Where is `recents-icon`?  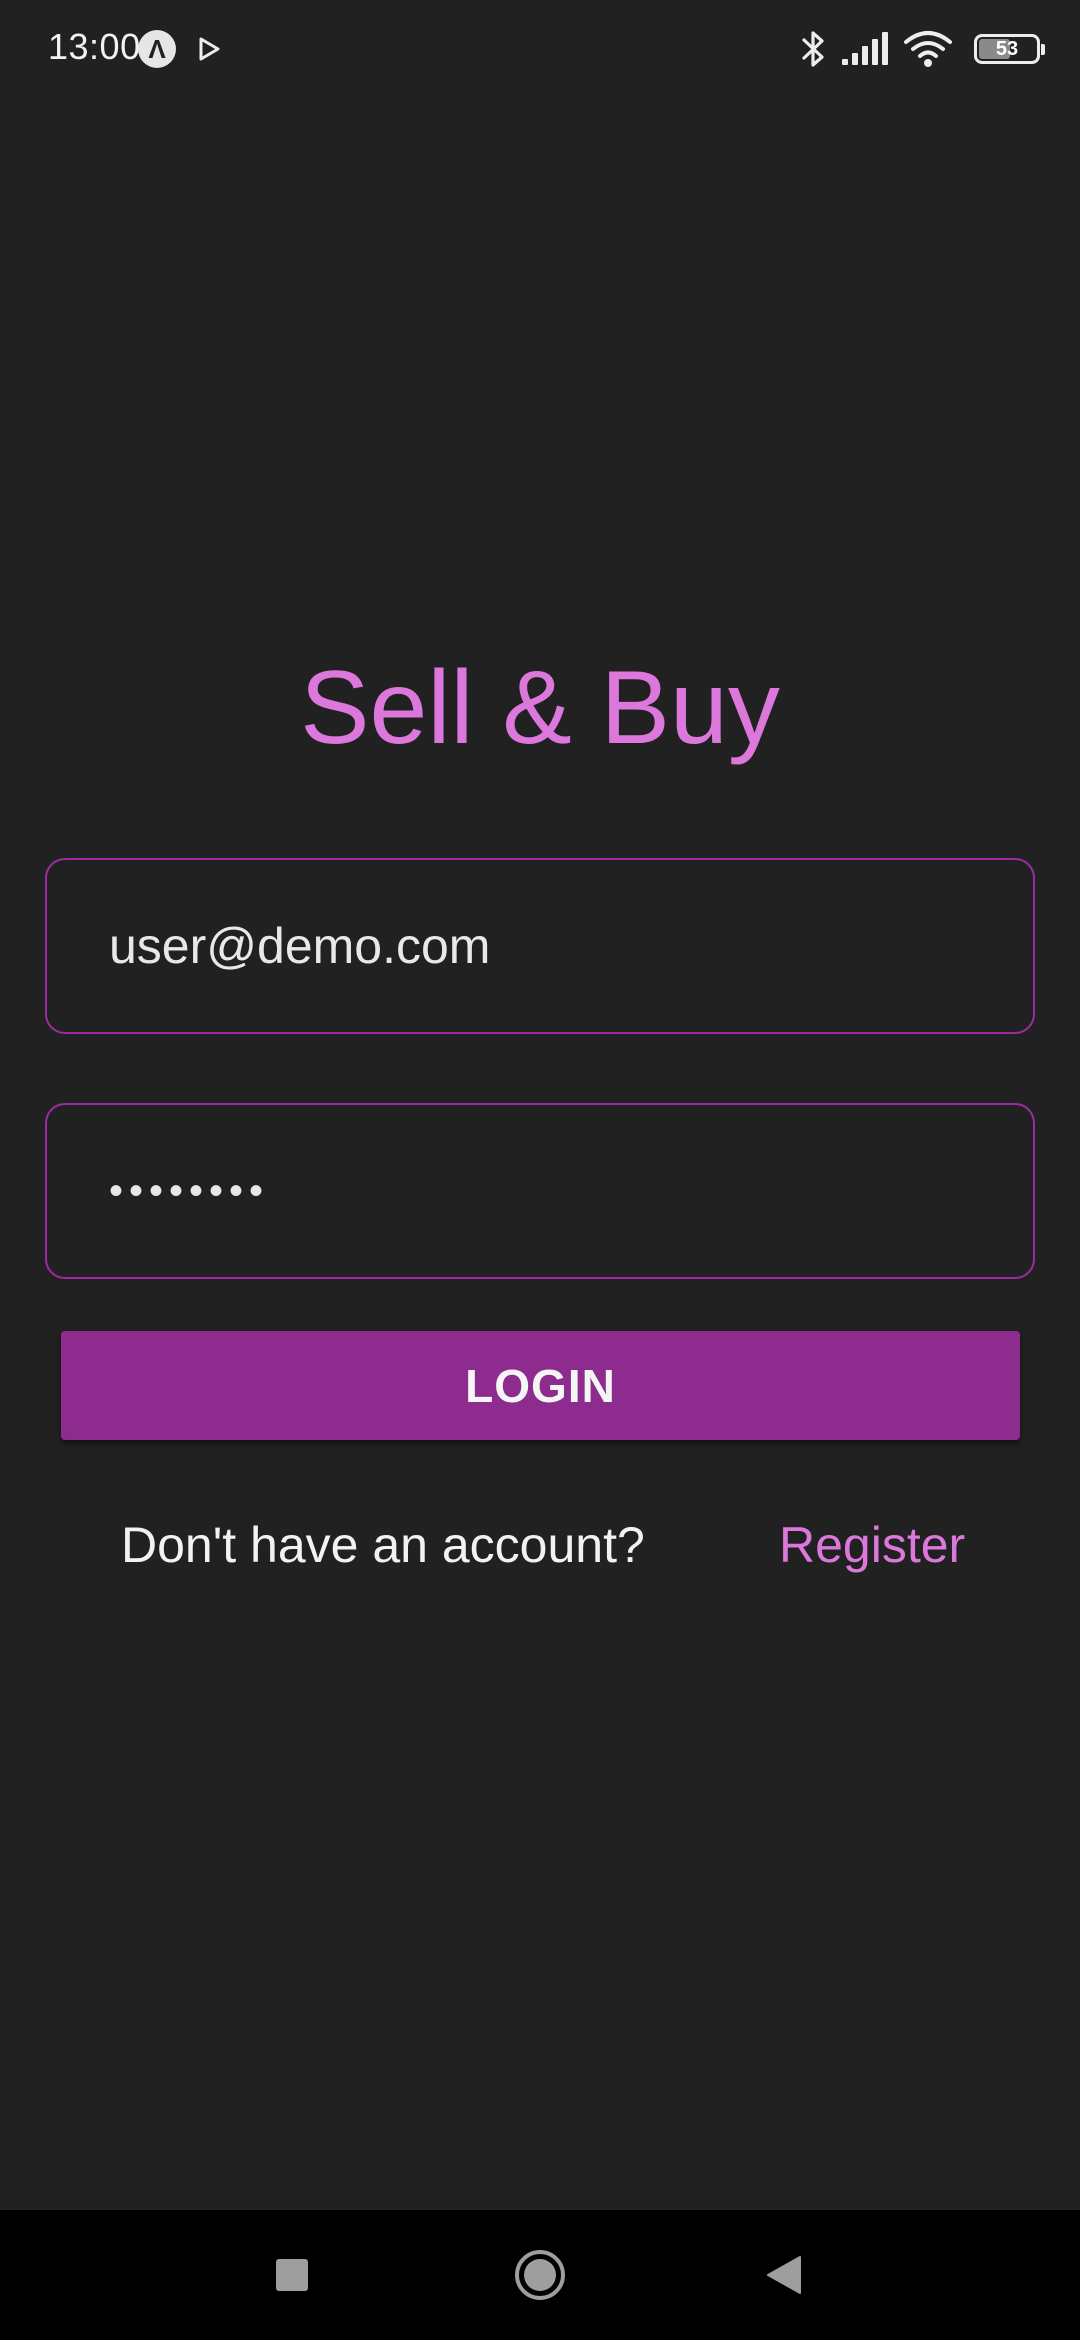 recents-icon is located at coordinates (292, 2275).